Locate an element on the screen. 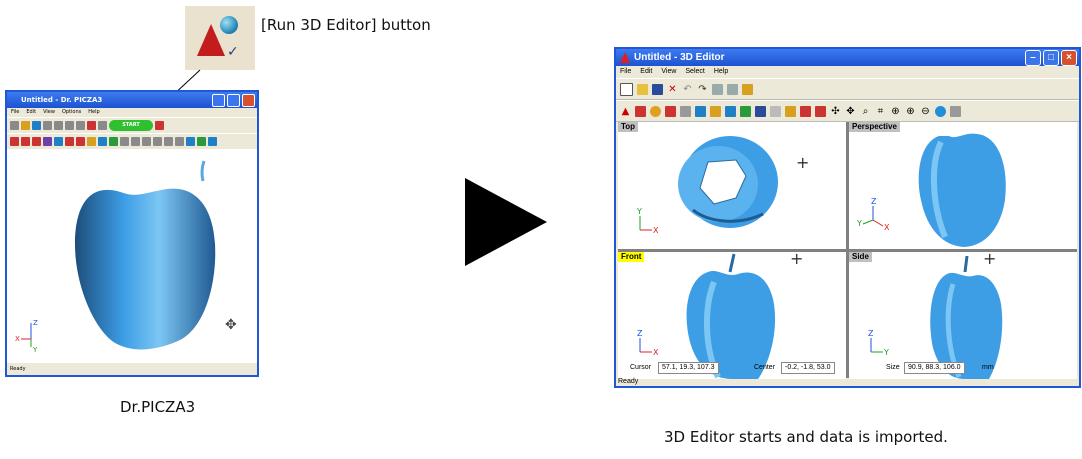 Image resolution: width=1082 pixels, height=459 pixels. start-button: START is located at coordinates (131, 125).